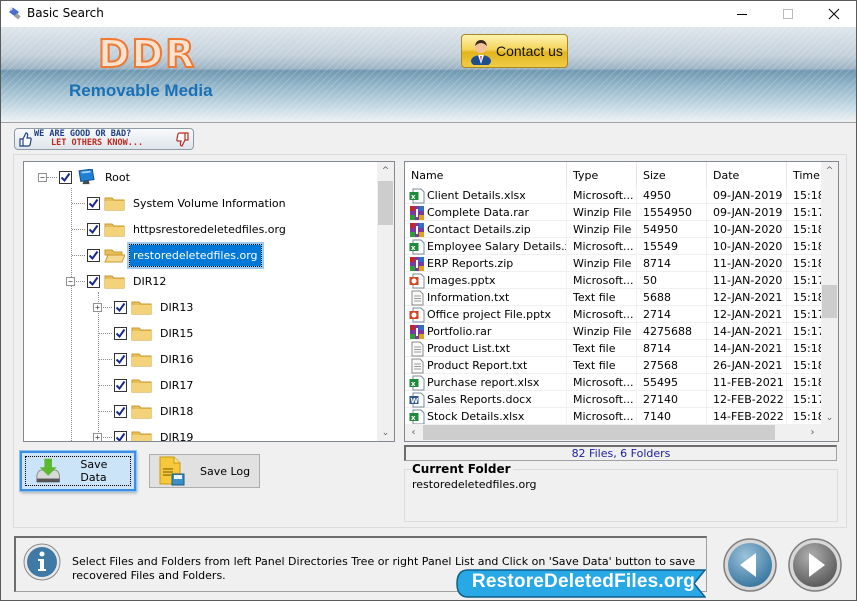  What do you see at coordinates (486, 212) in the screenshot?
I see `file-name-cell: Complete Data.rar` at bounding box center [486, 212].